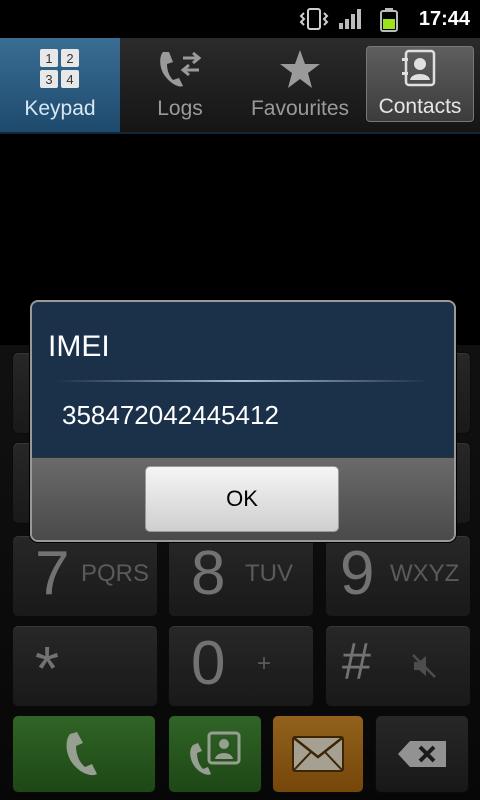  I want to click on tab-logs-label: Logs, so click(180, 108).